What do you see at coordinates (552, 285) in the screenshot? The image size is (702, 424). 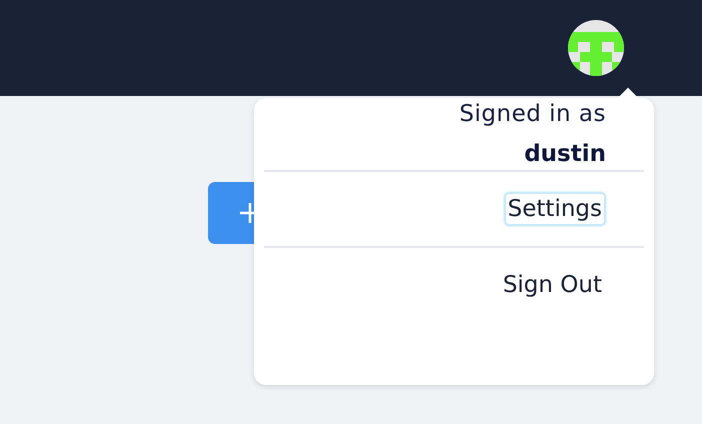 I see `menu-item: Sign Out` at bounding box center [552, 285].